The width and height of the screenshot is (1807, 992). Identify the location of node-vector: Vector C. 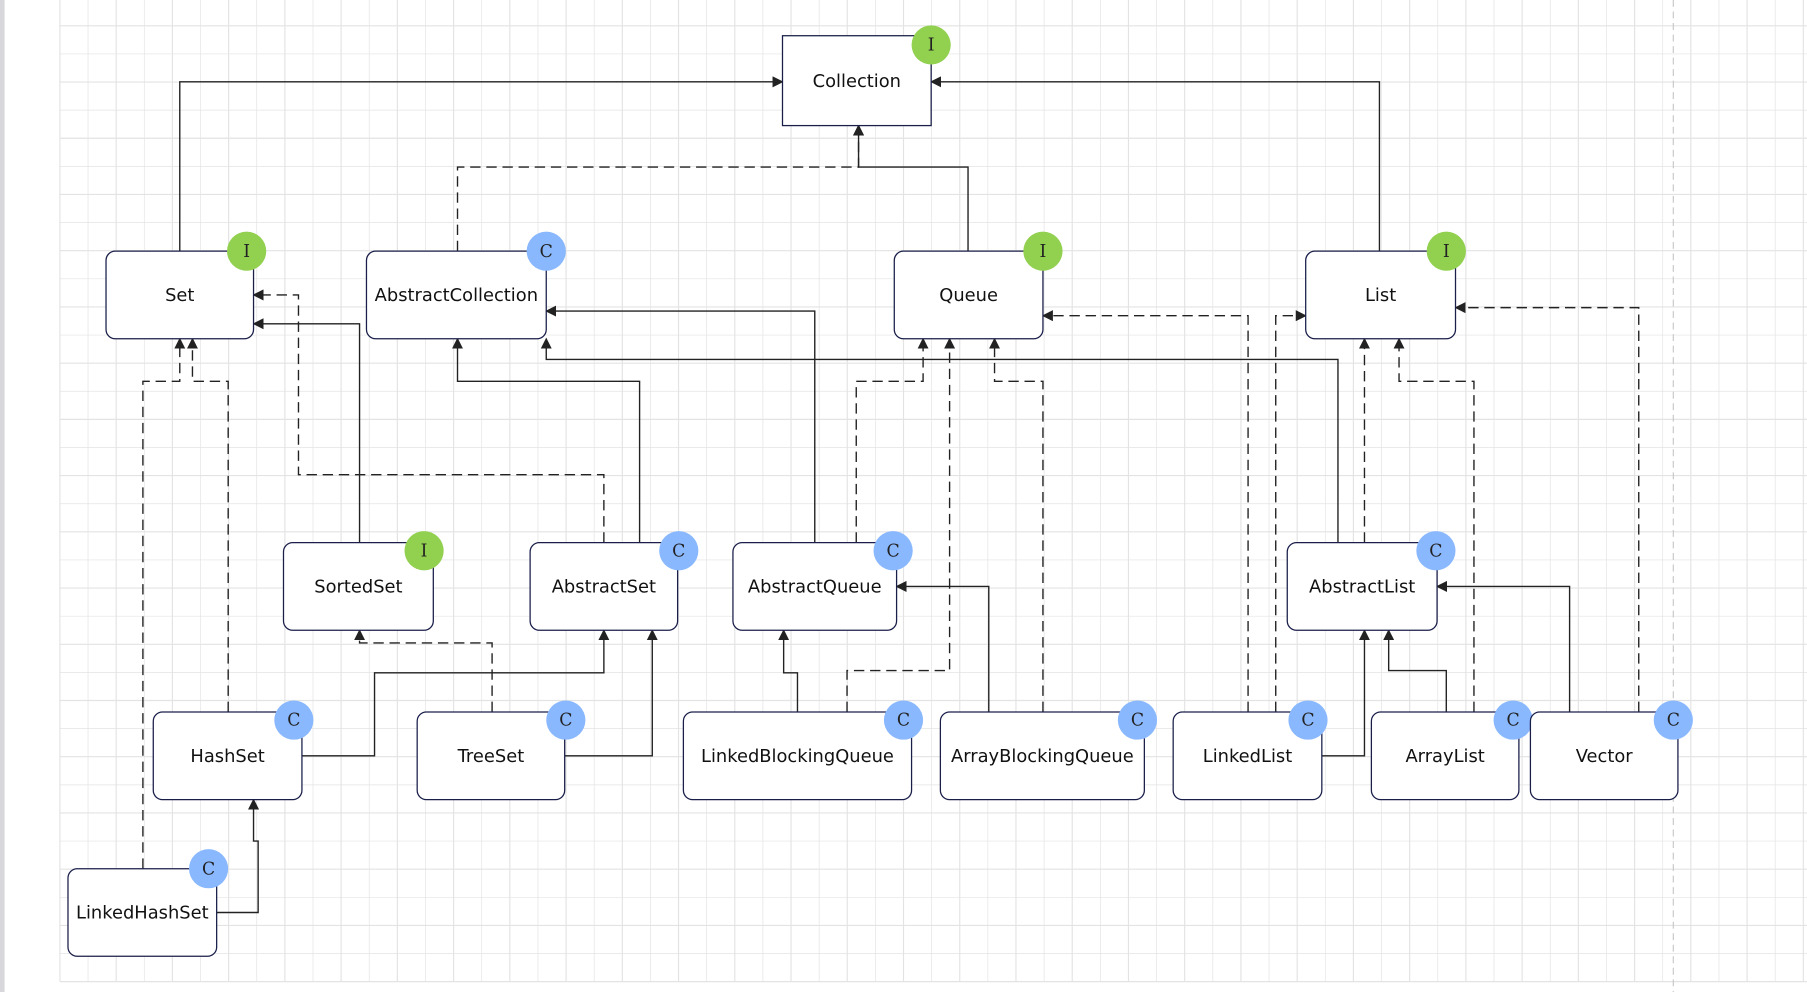
(1611, 750).